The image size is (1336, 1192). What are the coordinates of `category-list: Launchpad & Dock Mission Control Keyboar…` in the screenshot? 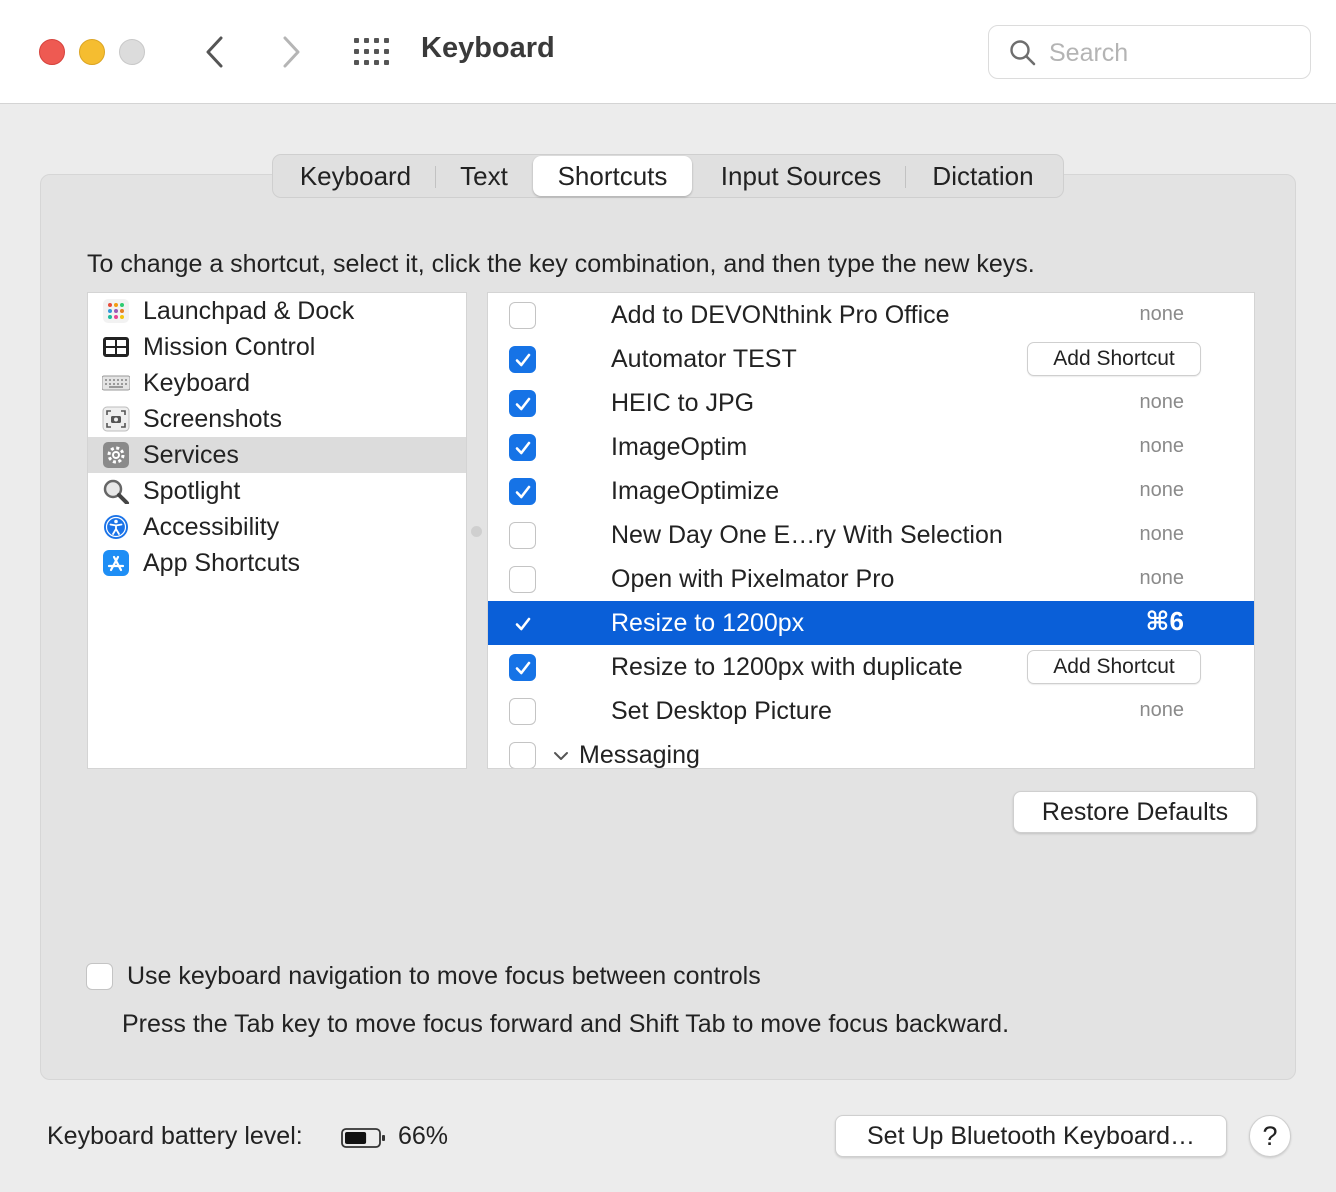 It's located at (277, 530).